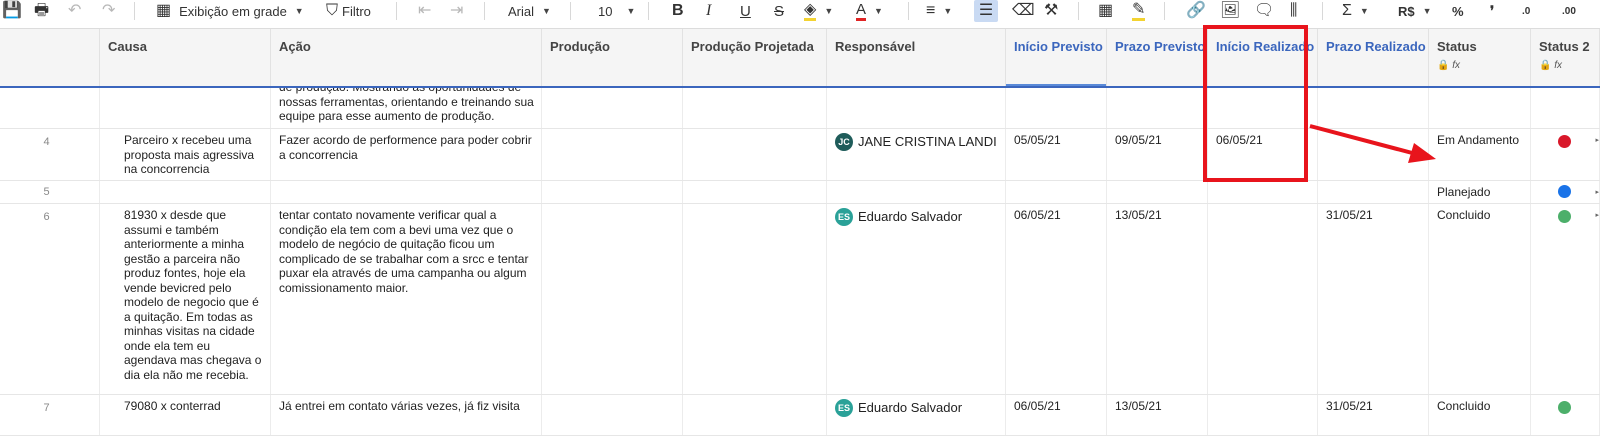 This screenshot has width=1600, height=436. I want to click on redo-icon: ↷, so click(108, 11).